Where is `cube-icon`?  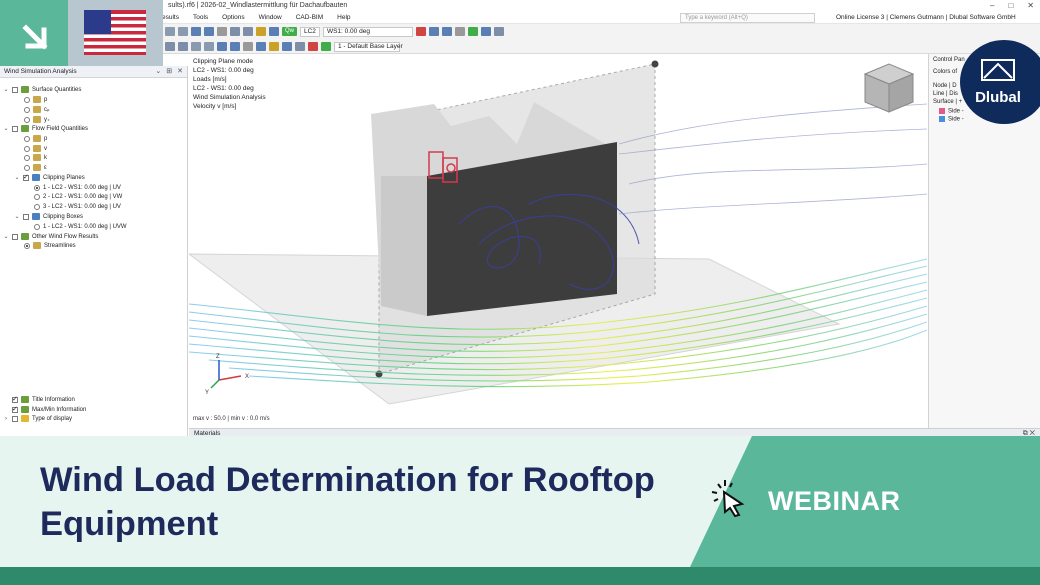 cube-icon is located at coordinates (300, 46).